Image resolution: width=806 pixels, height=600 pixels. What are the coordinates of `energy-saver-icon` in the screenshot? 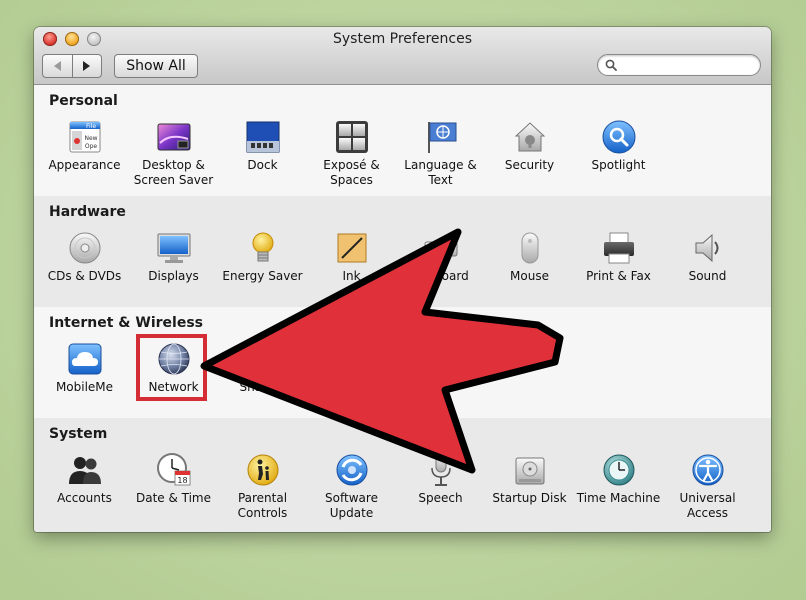 It's located at (262, 247).